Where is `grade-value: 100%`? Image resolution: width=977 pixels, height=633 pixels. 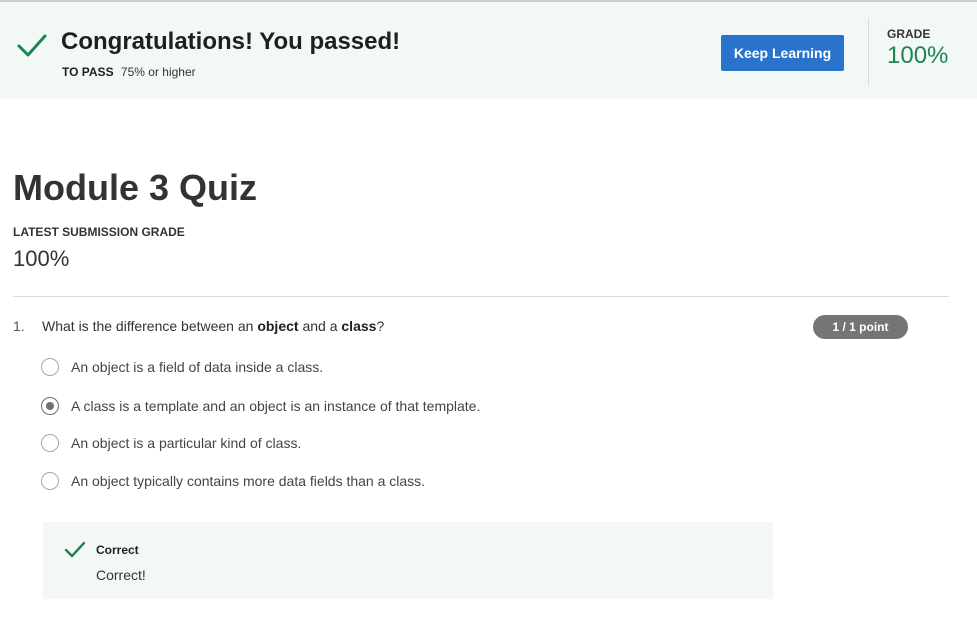 grade-value: 100% is located at coordinates (918, 55).